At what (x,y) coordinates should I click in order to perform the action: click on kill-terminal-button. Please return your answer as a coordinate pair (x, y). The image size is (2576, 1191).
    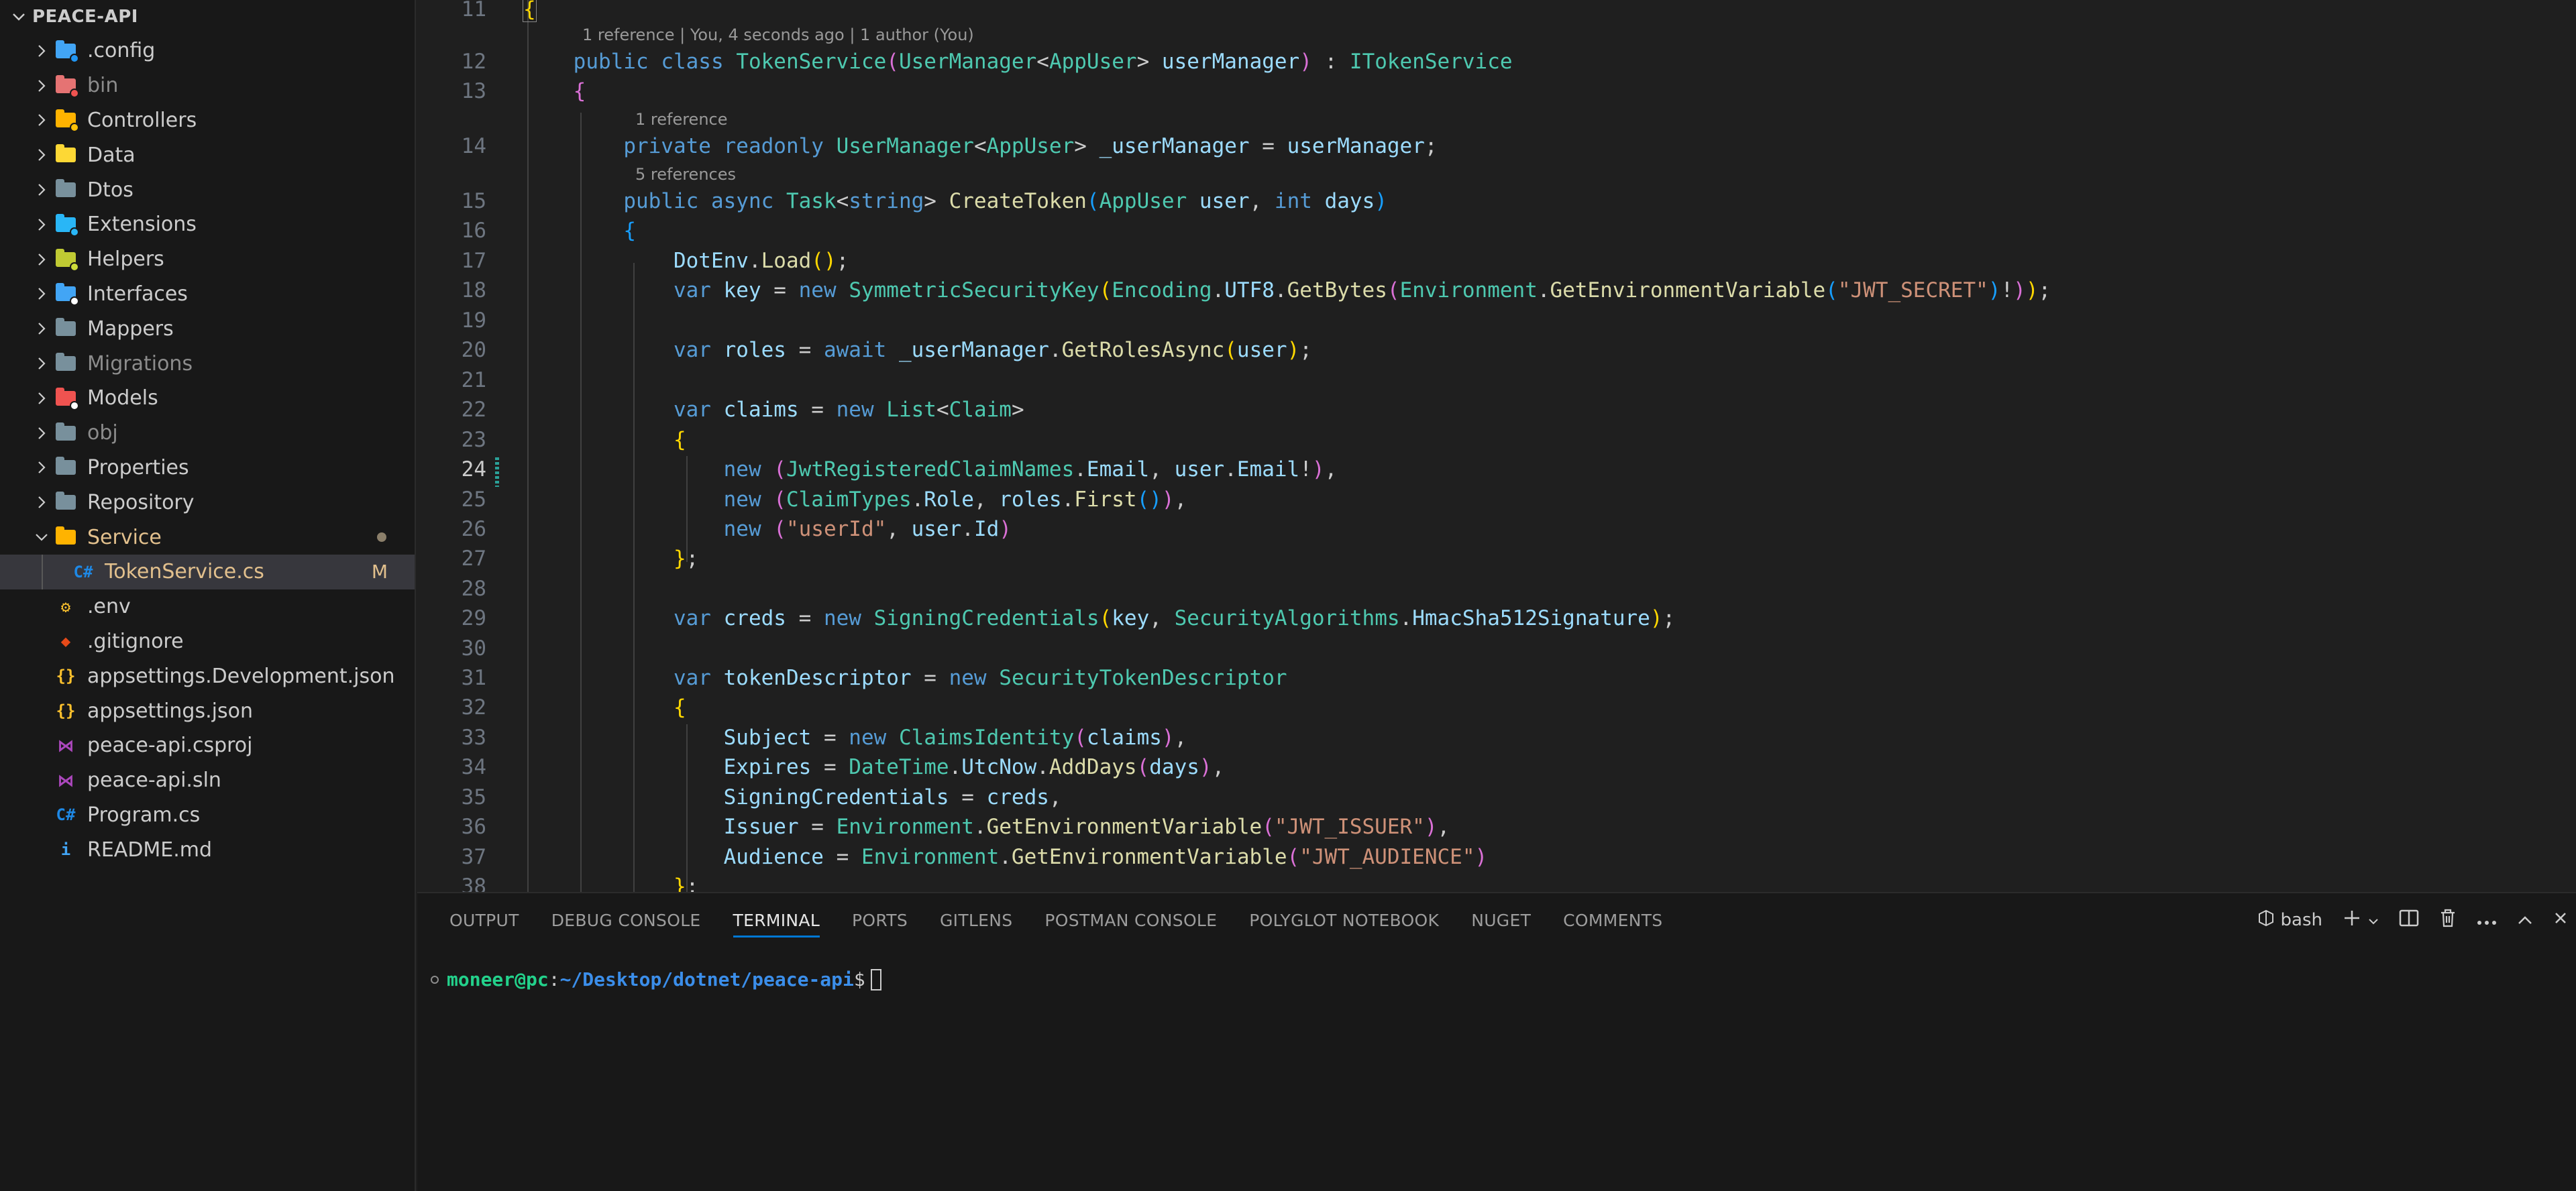
    Looking at the image, I should click on (2448, 920).